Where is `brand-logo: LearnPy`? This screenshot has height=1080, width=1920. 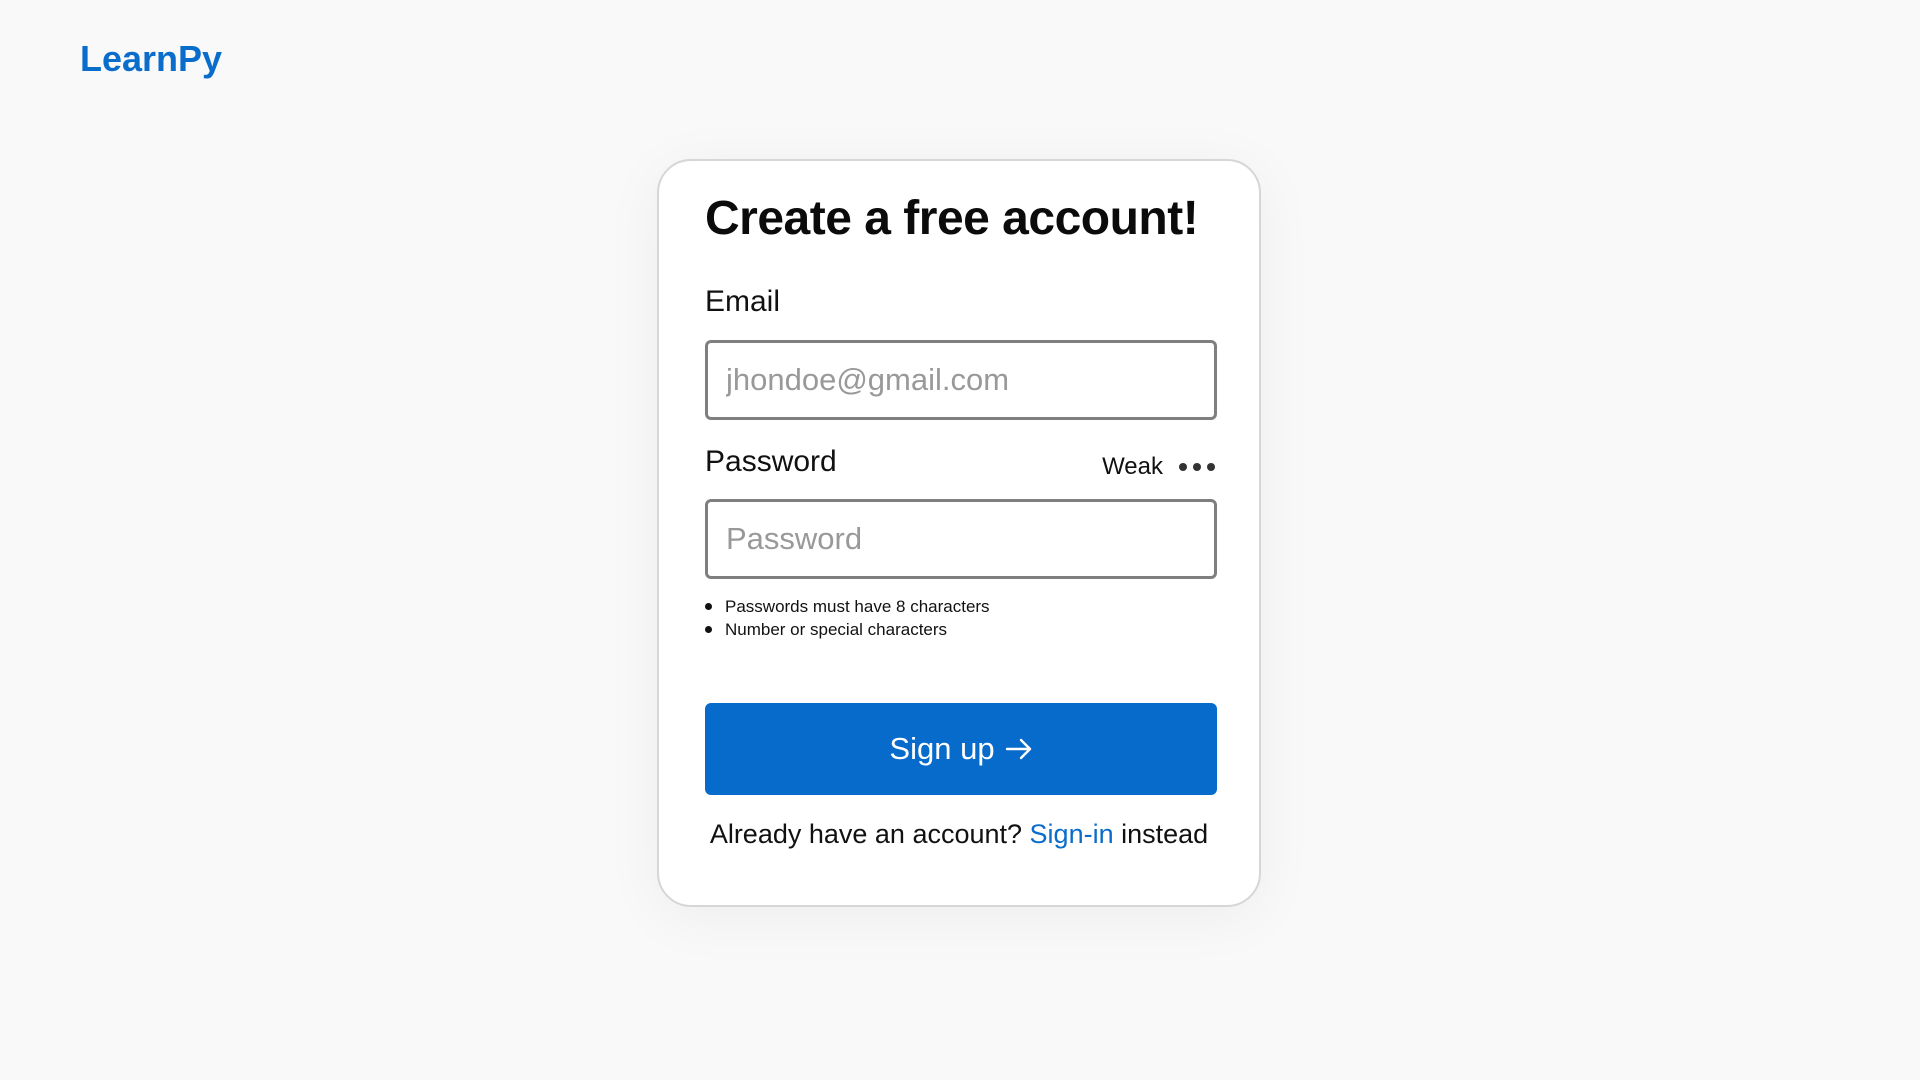 brand-logo: LearnPy is located at coordinates (151, 59).